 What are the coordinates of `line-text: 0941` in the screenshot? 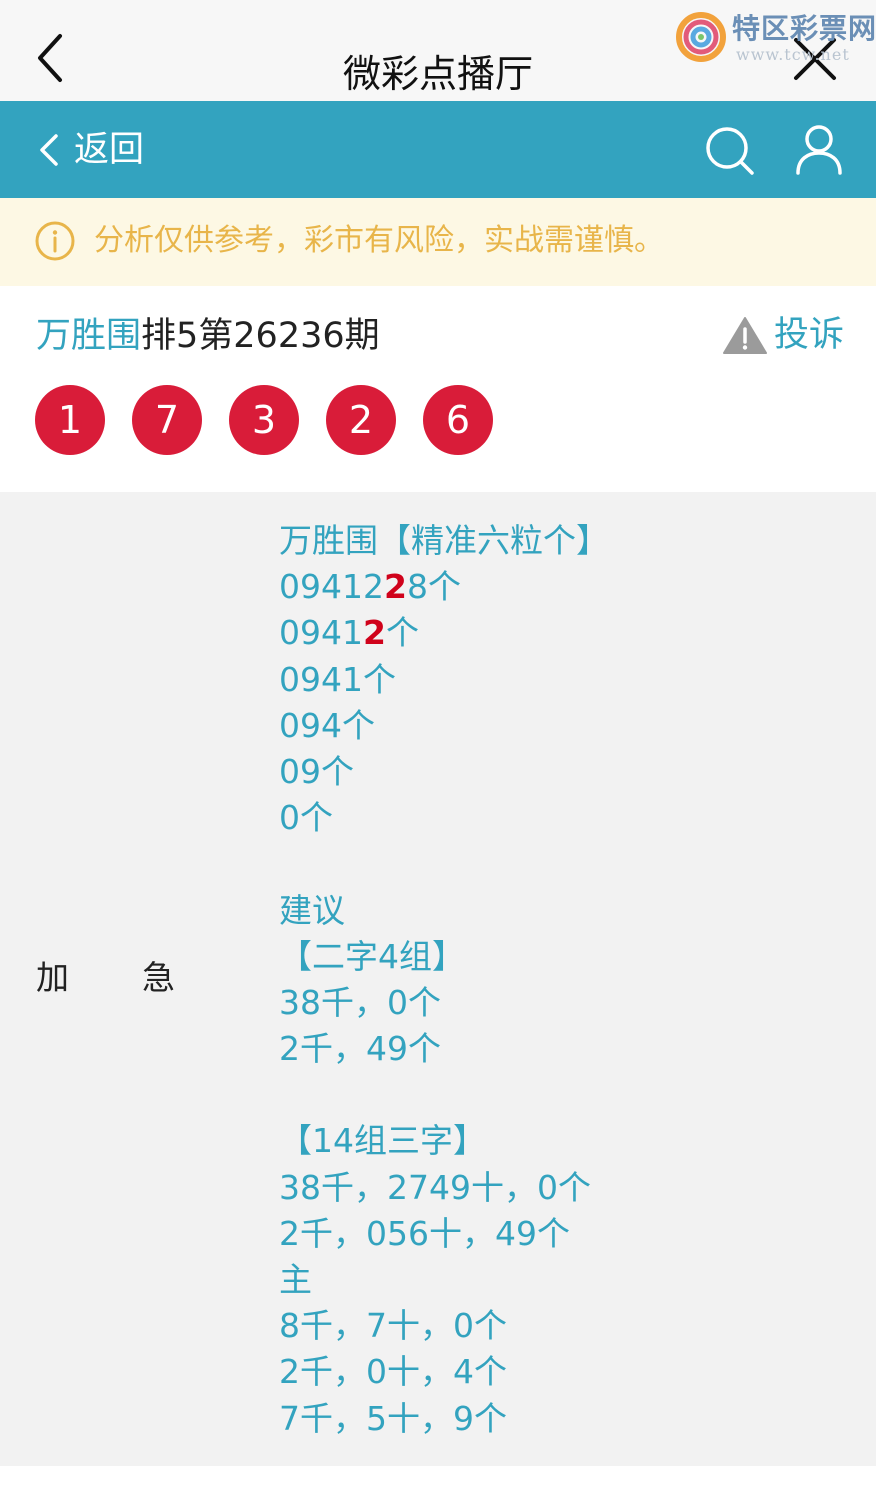 It's located at (321, 633).